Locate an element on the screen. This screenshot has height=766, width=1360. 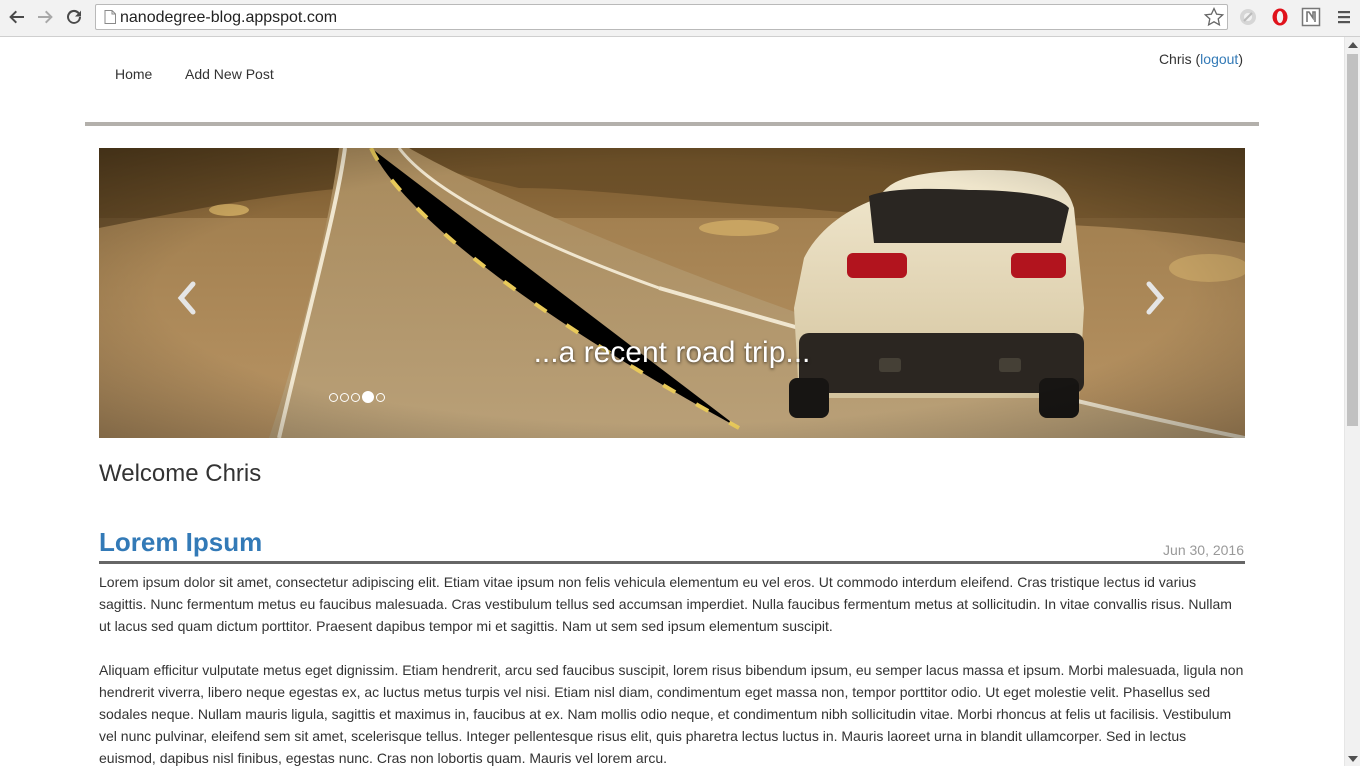
back-icon is located at coordinates (17, 17).